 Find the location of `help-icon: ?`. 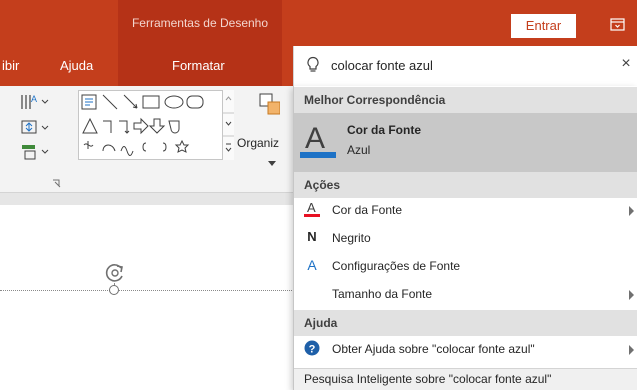

help-icon: ? is located at coordinates (312, 349).